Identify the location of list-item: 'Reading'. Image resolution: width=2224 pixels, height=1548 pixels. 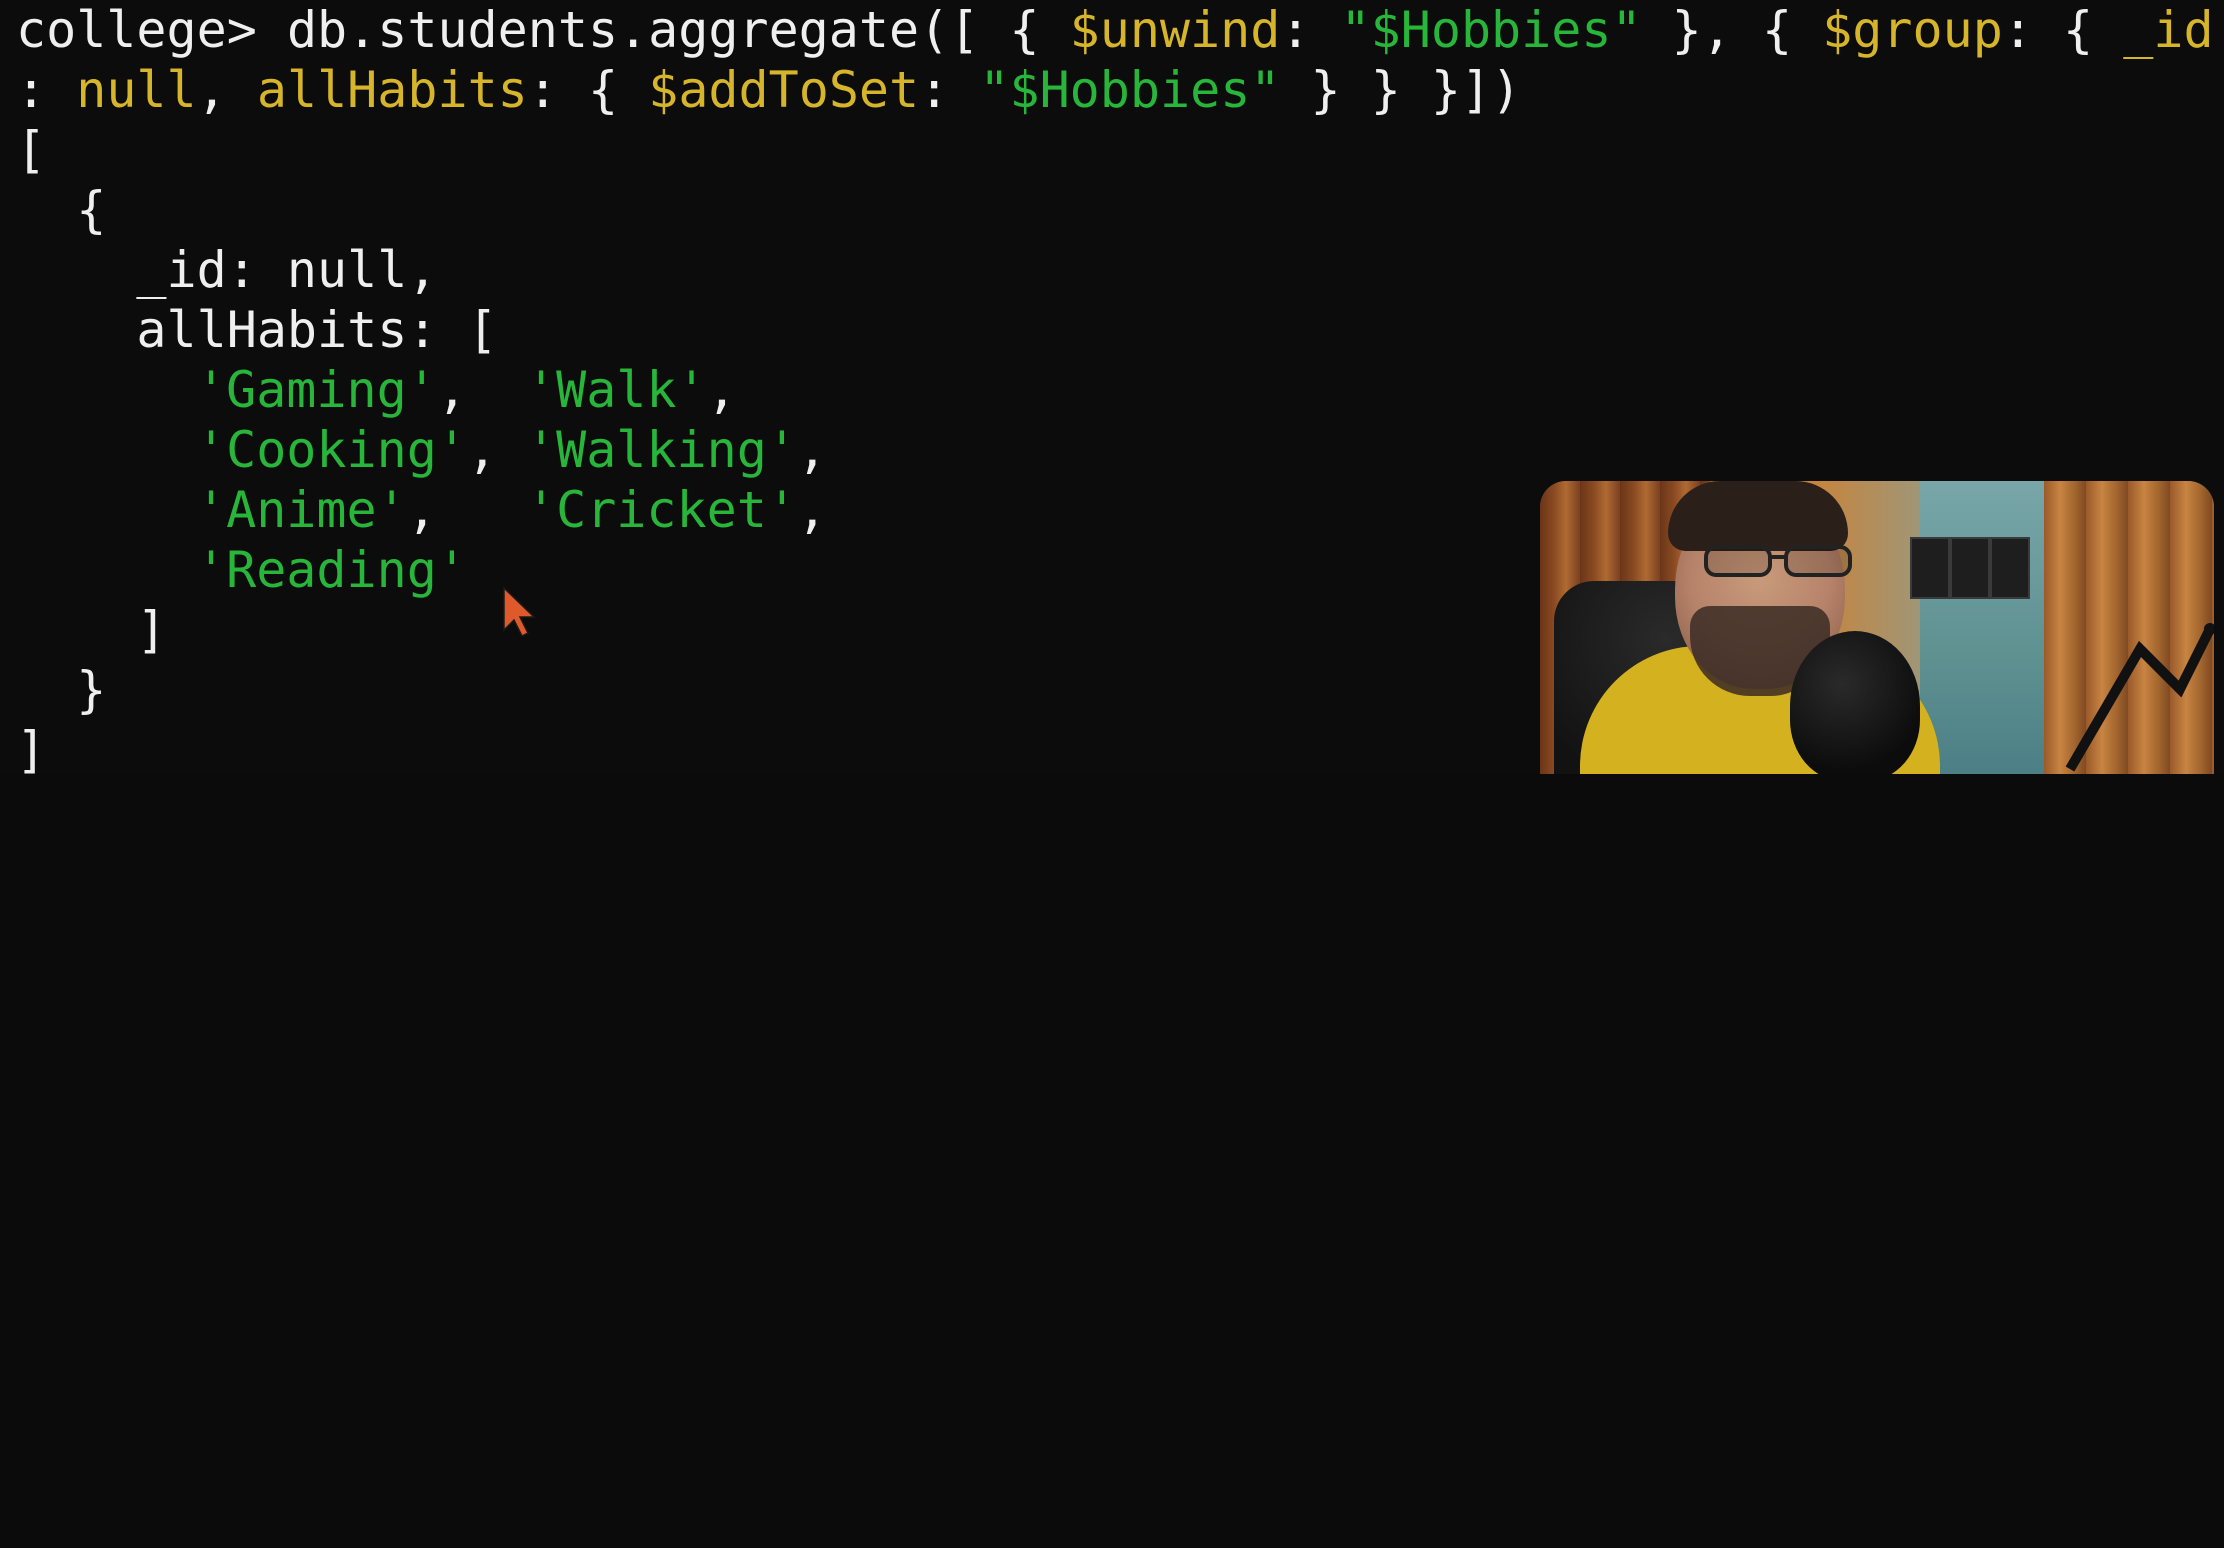
(331, 570).